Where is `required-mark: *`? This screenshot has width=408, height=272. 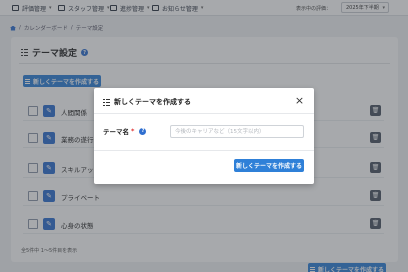
required-mark: * is located at coordinates (133, 131).